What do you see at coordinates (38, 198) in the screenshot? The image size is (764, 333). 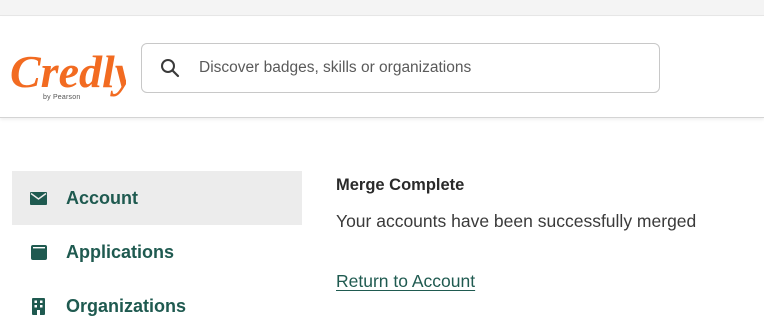 I see `envelope-icon` at bounding box center [38, 198].